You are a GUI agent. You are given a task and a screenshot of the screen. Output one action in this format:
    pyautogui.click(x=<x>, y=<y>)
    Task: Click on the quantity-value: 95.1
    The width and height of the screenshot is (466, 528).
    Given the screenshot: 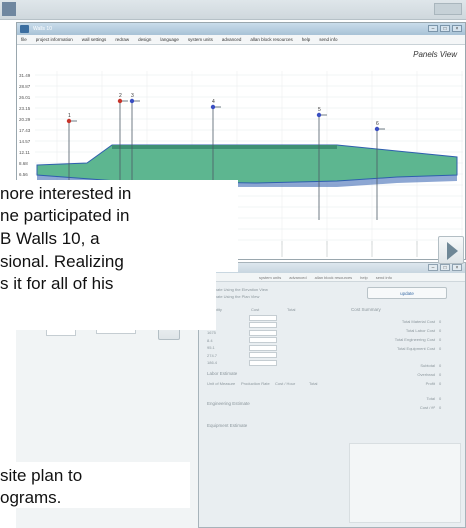 What is the action you would take?
    pyautogui.click(x=211, y=347)
    